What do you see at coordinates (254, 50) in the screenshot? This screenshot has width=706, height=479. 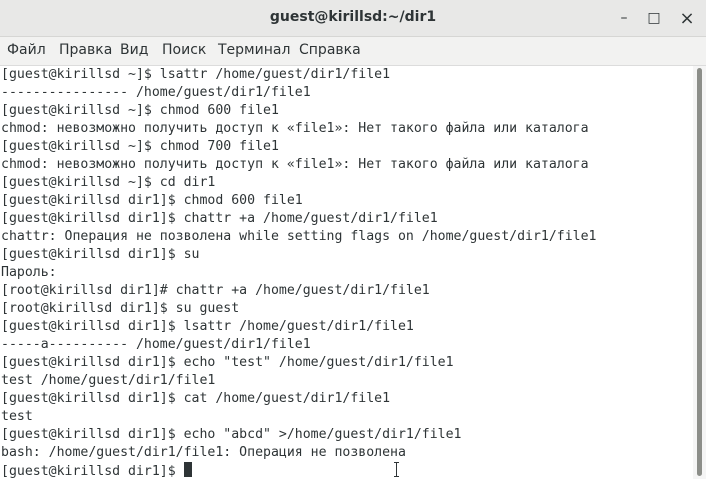 I see `menu-terminal: Терминал` at bounding box center [254, 50].